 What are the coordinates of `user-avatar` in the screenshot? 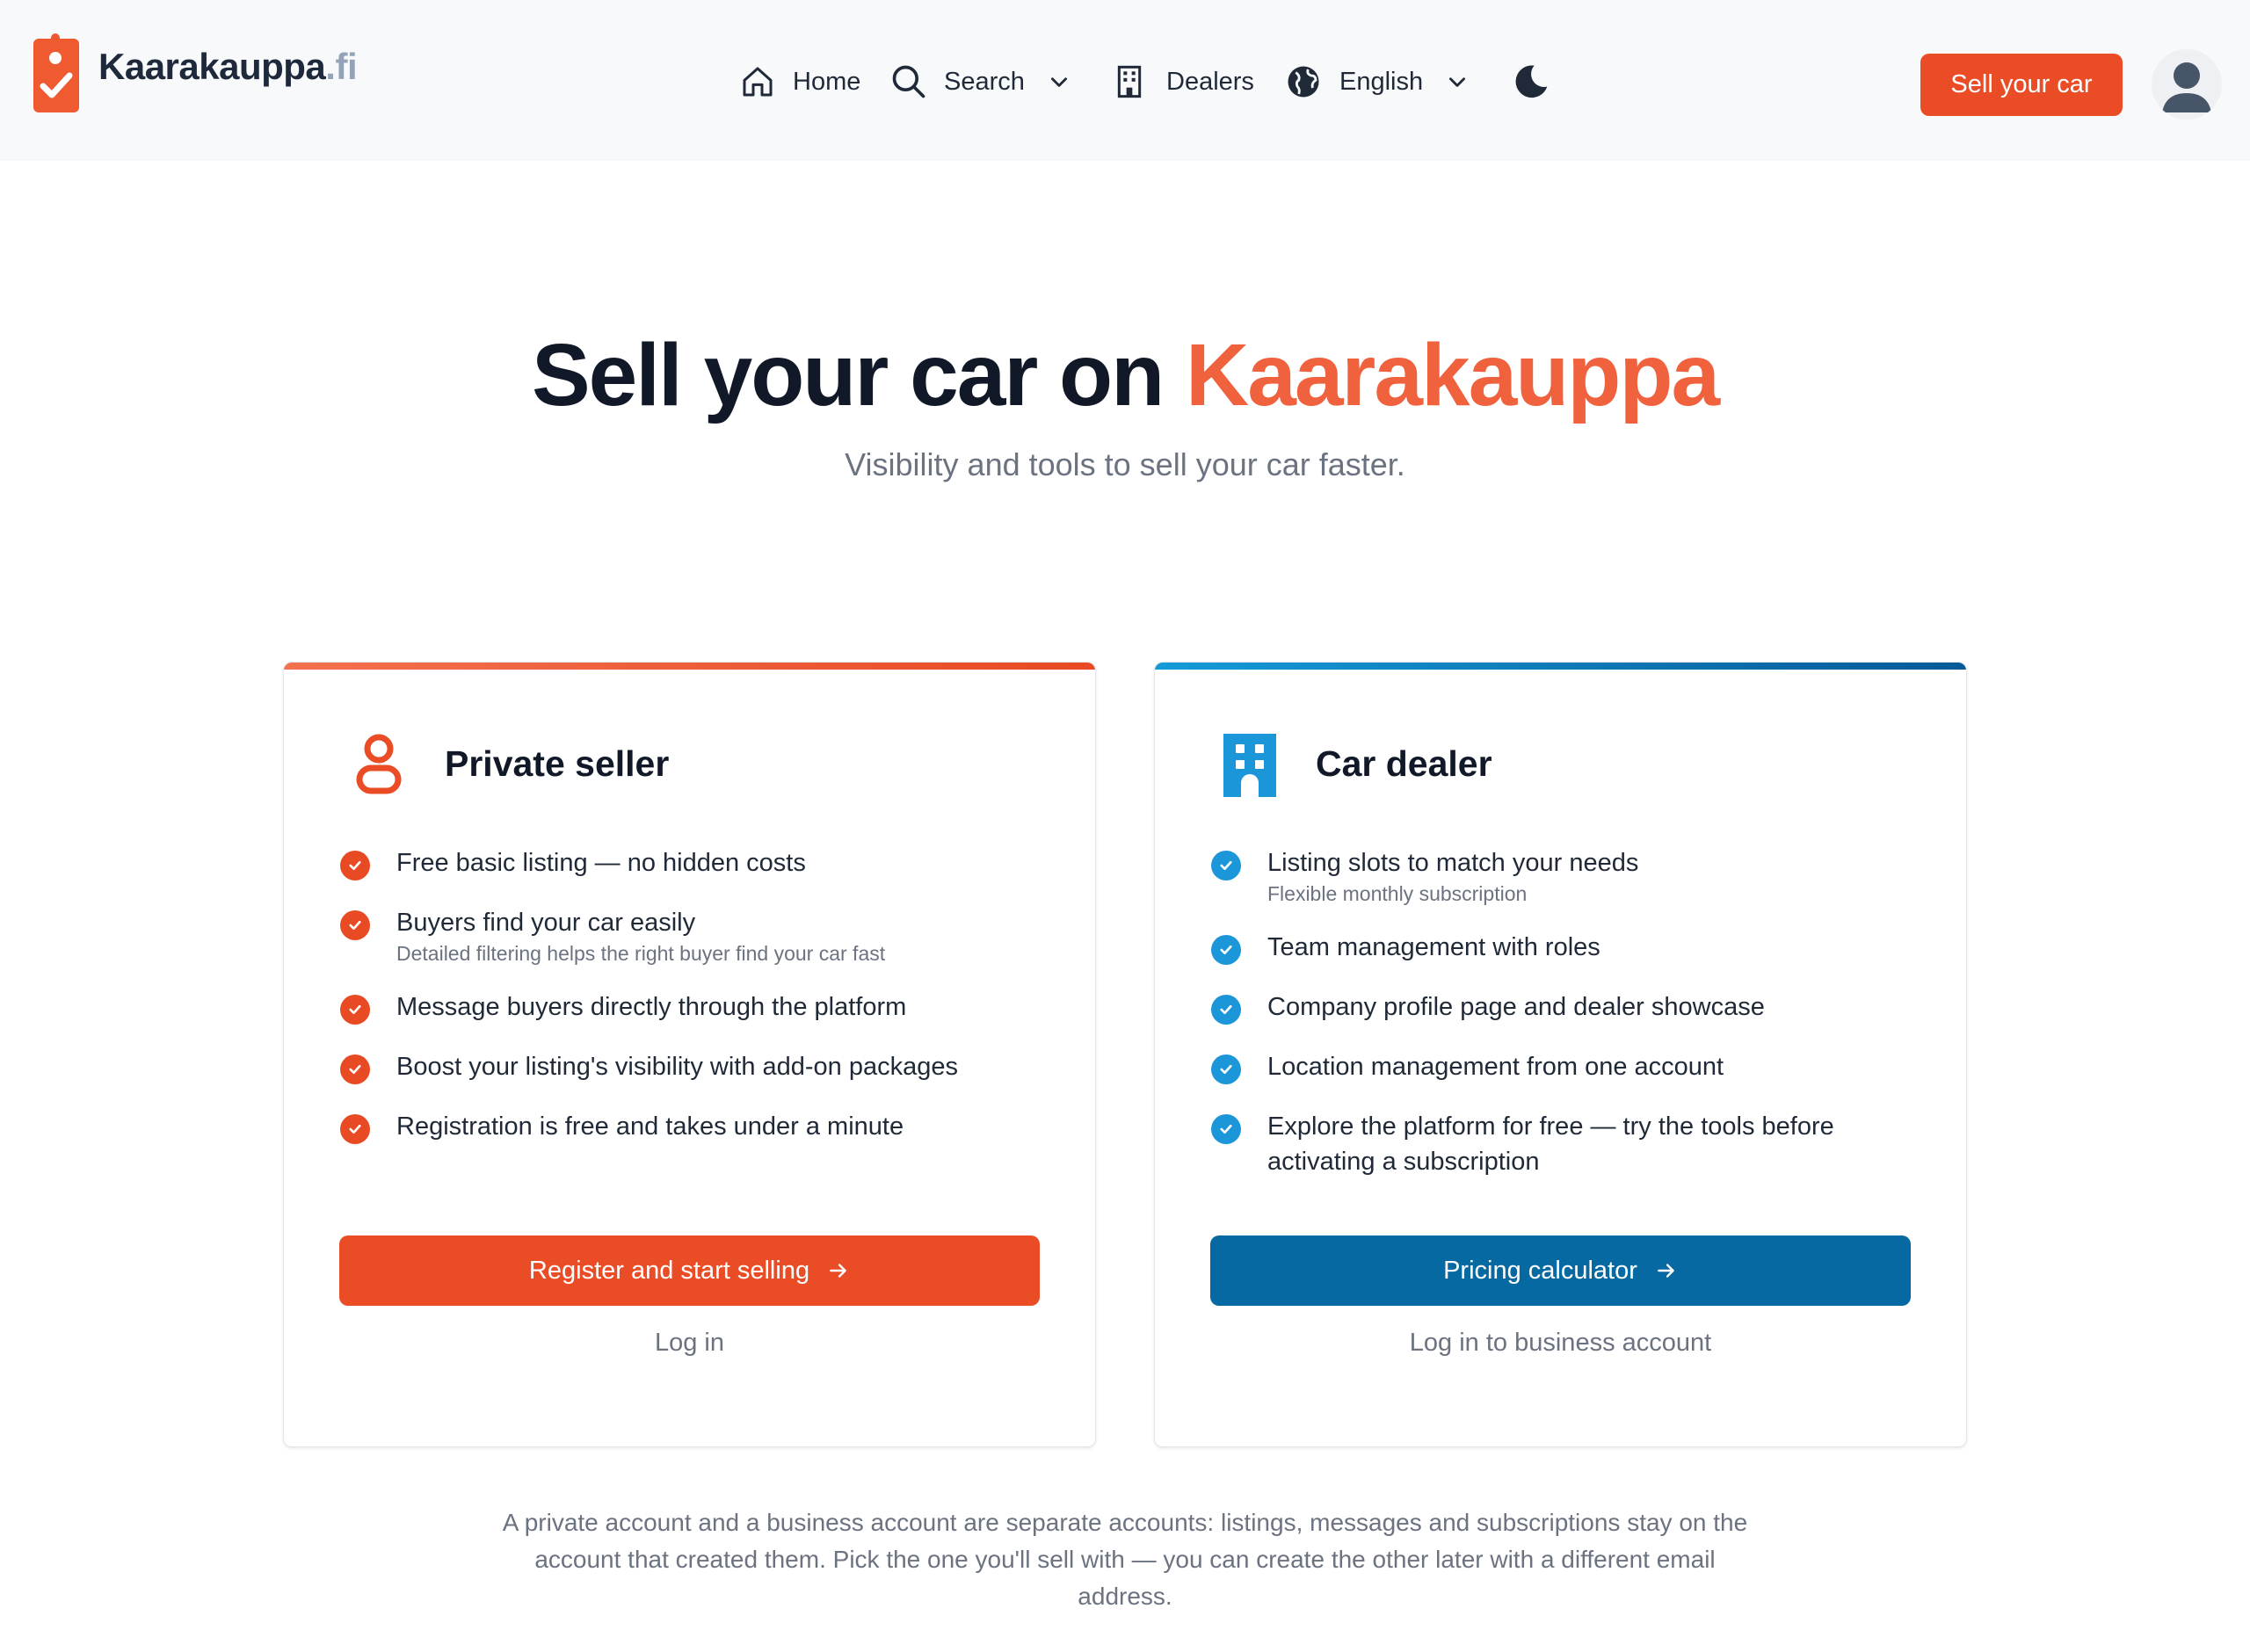 It's located at (2187, 84).